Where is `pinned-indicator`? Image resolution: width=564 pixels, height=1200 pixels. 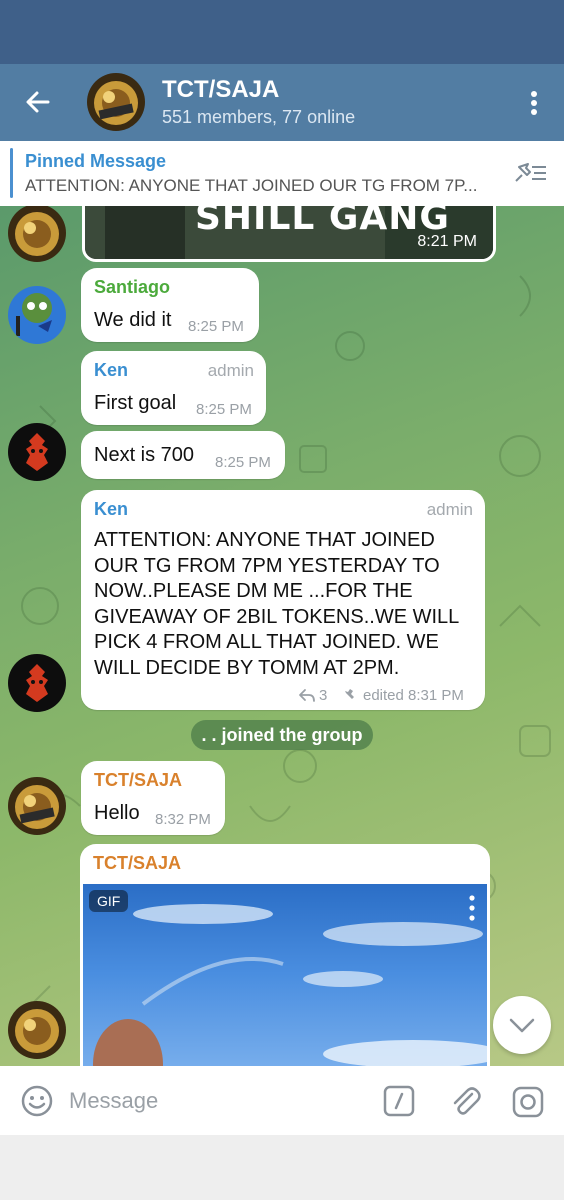 pinned-indicator is located at coordinates (11, 173).